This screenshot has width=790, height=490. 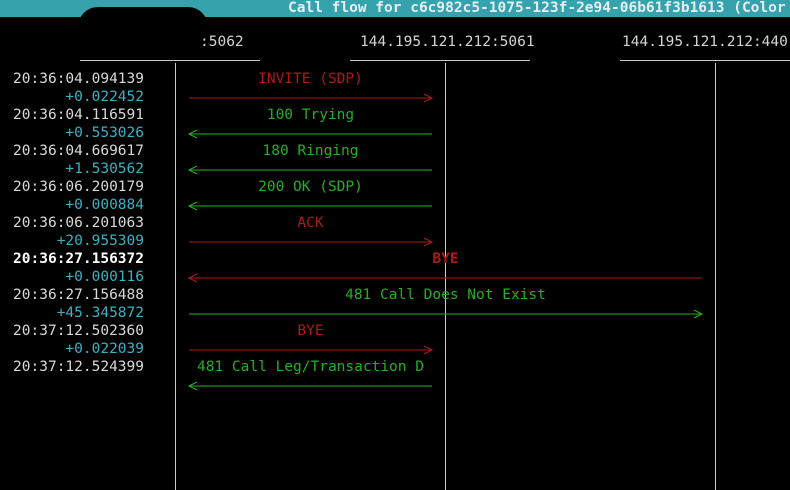 I want to click on overlay-shape, so click(x=143, y=27).